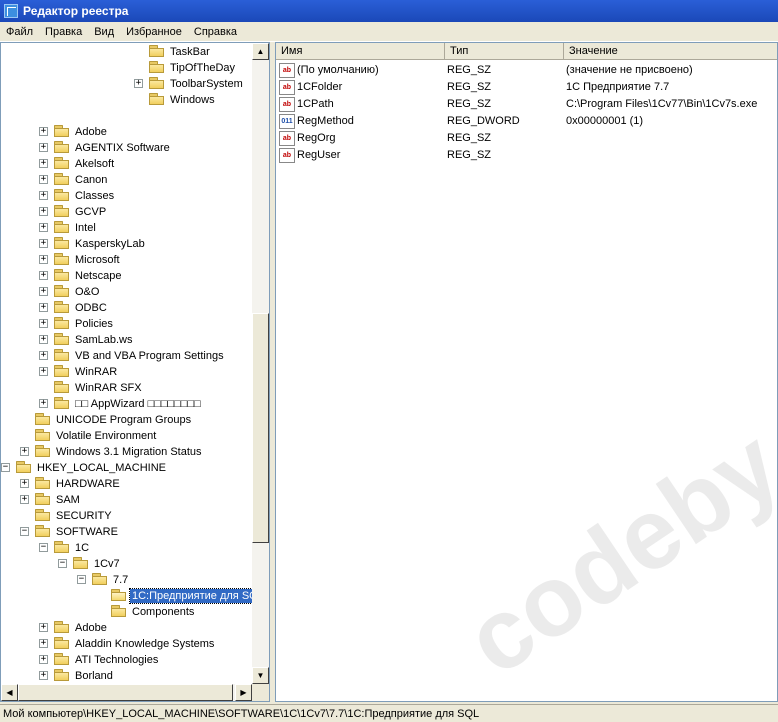 This screenshot has height=722, width=778. Describe the element at coordinates (528, 87) in the screenshot. I see `list-item: ab 1CFolder REG_SZ 1С Предприятие 7.7` at that location.